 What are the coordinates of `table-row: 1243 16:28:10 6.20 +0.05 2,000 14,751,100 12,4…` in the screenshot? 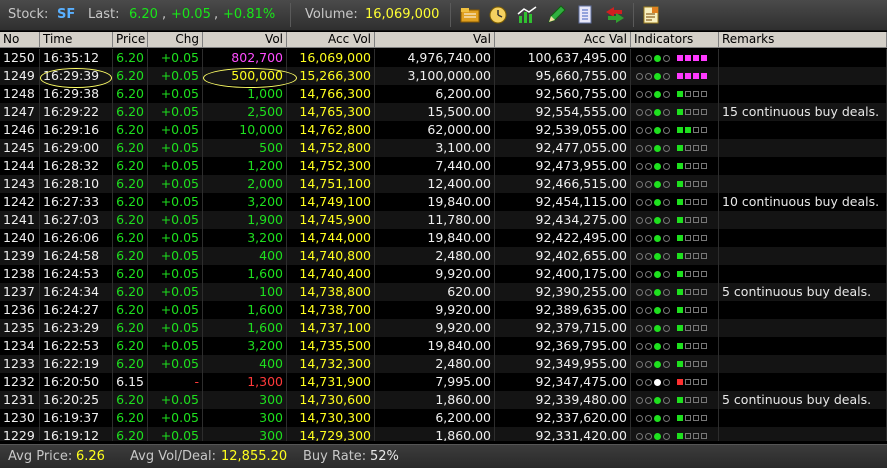 It's located at (443, 184).